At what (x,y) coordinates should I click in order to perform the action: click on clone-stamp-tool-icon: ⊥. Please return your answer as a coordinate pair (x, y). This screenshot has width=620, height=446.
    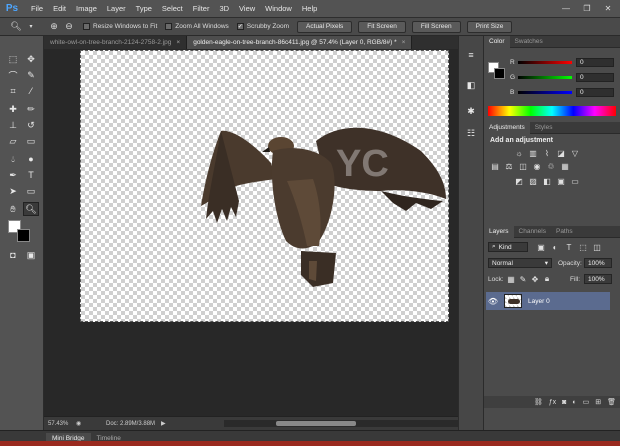
    Looking at the image, I should click on (13, 125).